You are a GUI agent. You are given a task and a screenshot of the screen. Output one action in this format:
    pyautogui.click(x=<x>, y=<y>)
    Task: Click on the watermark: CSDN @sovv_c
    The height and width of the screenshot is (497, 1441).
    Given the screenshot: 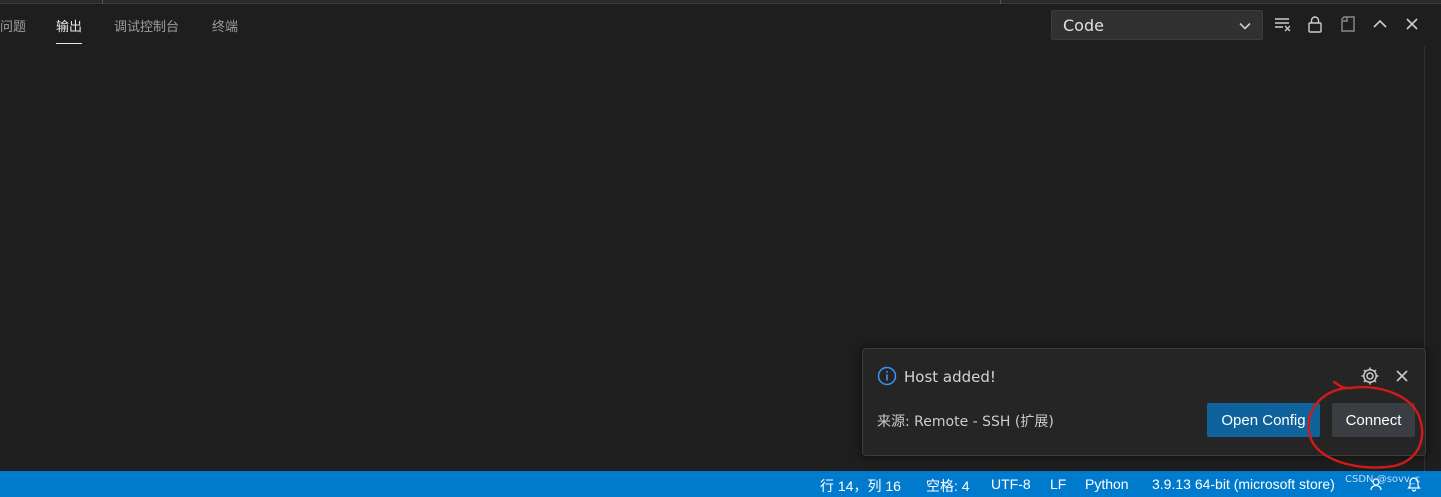 What is the action you would take?
    pyautogui.click(x=1383, y=479)
    